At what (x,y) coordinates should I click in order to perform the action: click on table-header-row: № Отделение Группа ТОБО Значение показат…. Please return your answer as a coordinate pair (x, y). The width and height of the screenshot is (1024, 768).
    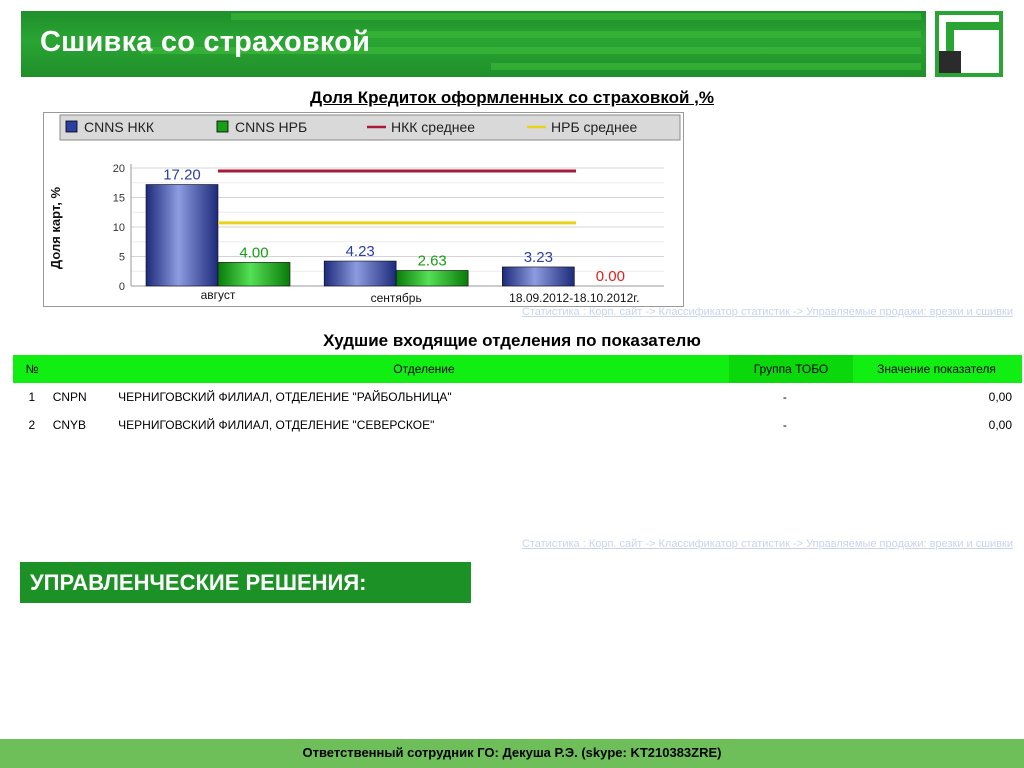
    Looking at the image, I should click on (517, 369).